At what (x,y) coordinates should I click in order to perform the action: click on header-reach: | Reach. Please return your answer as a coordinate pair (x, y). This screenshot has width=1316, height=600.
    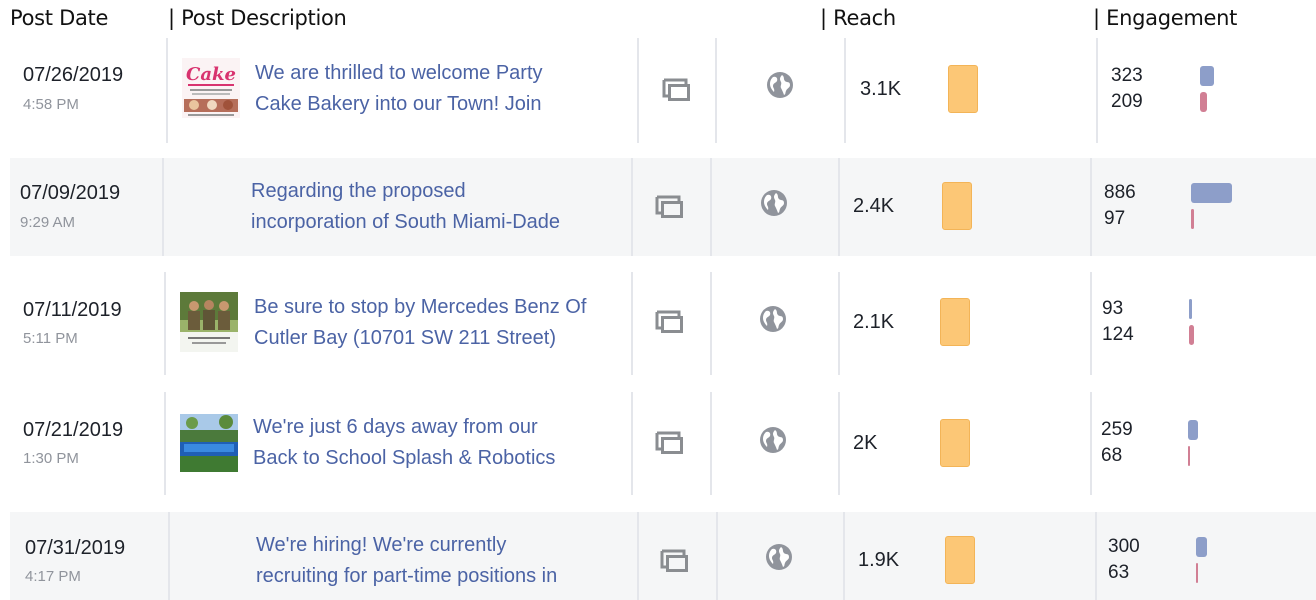
    Looking at the image, I should click on (858, 18).